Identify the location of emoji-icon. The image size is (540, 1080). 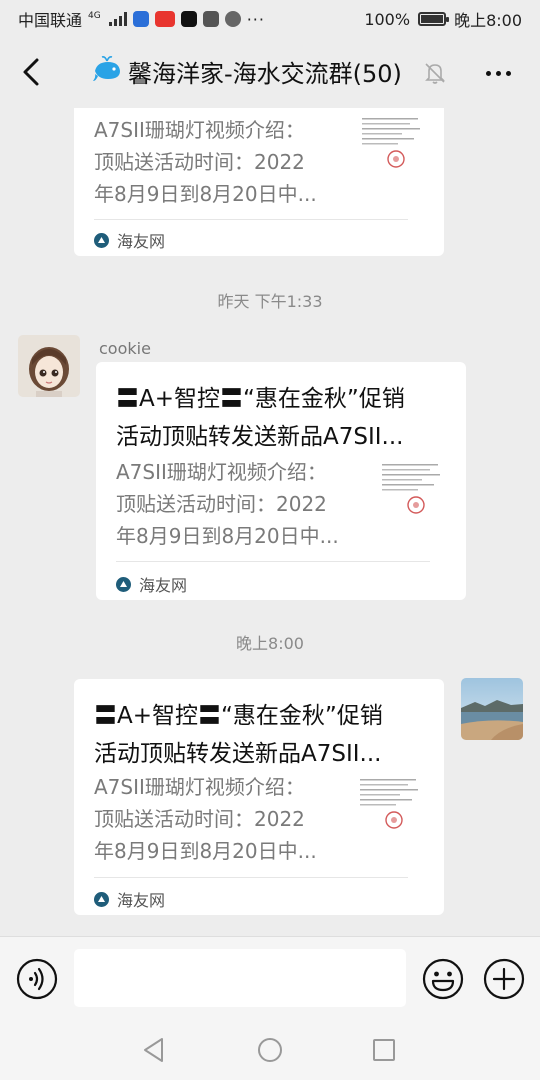
(443, 979).